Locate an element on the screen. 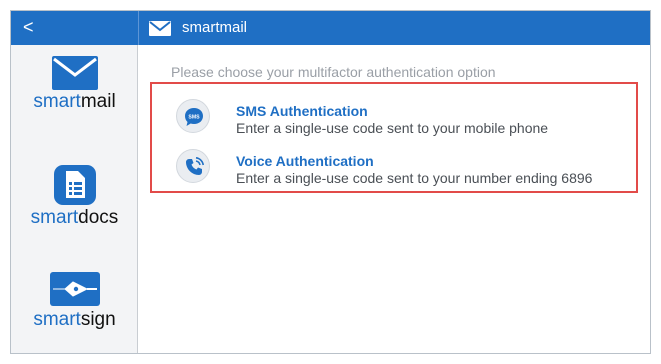 Image resolution: width=661 pixels, height=364 pixels. phone-icon is located at coordinates (193, 166).